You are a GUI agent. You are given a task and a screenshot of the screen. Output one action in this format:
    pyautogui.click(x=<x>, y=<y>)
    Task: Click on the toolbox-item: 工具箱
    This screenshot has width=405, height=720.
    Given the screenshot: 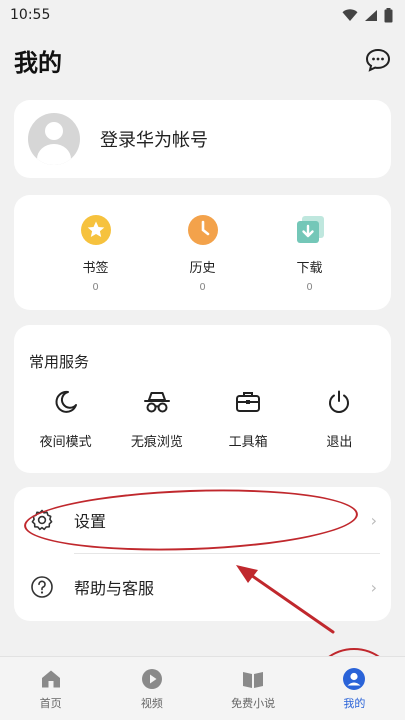 What is the action you would take?
    pyautogui.click(x=248, y=418)
    